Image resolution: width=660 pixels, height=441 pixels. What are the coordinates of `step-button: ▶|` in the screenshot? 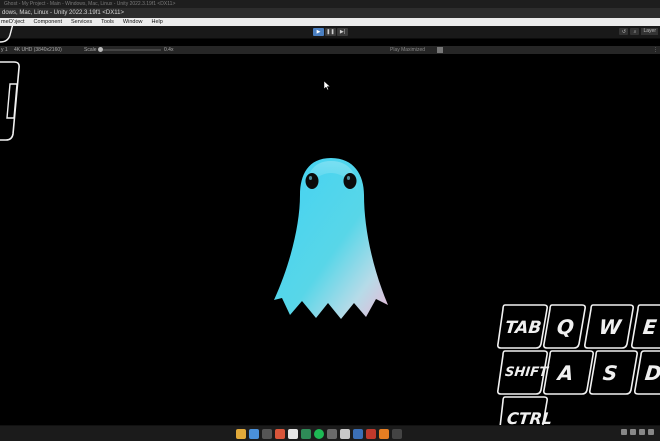 It's located at (342, 32).